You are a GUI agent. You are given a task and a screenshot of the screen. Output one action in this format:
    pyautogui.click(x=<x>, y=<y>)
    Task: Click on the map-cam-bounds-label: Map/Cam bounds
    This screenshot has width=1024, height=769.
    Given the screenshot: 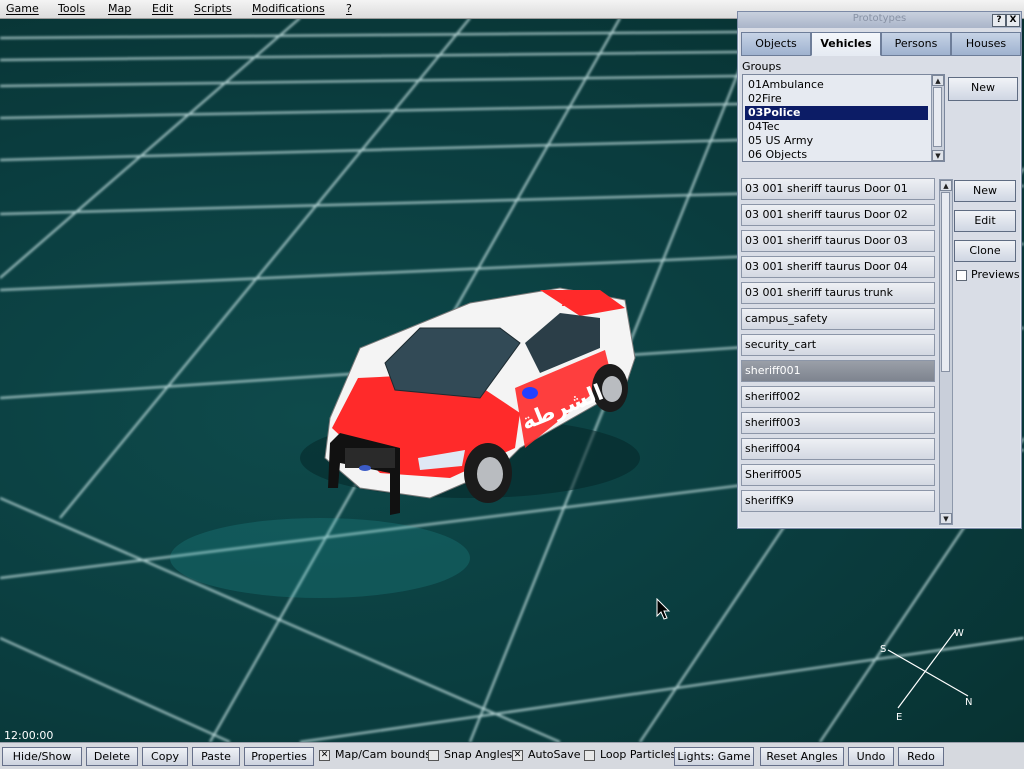 What is the action you would take?
    pyautogui.click(x=383, y=754)
    